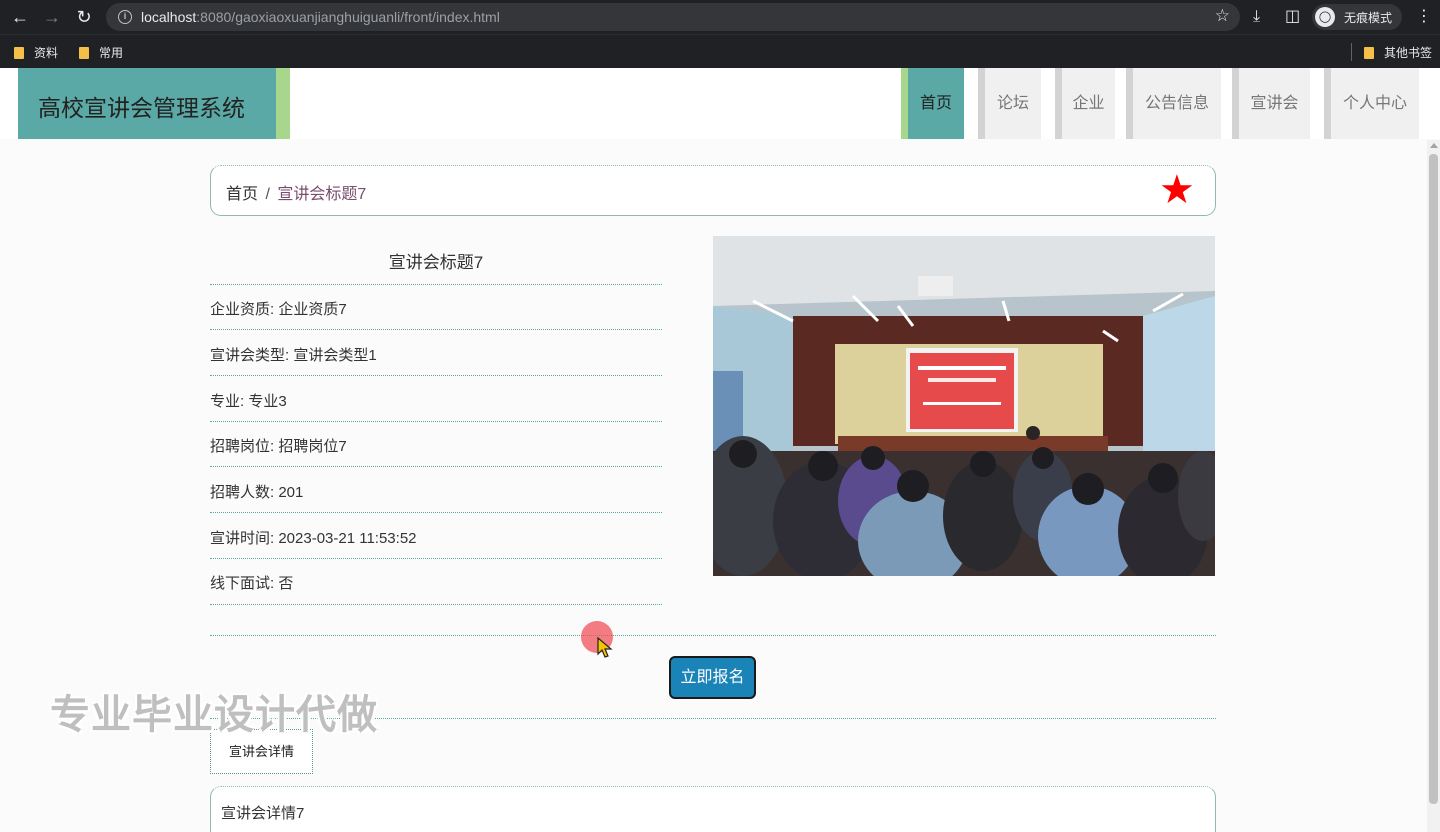  I want to click on breadcrumb-current: 宣讲会标题7, so click(322, 194).